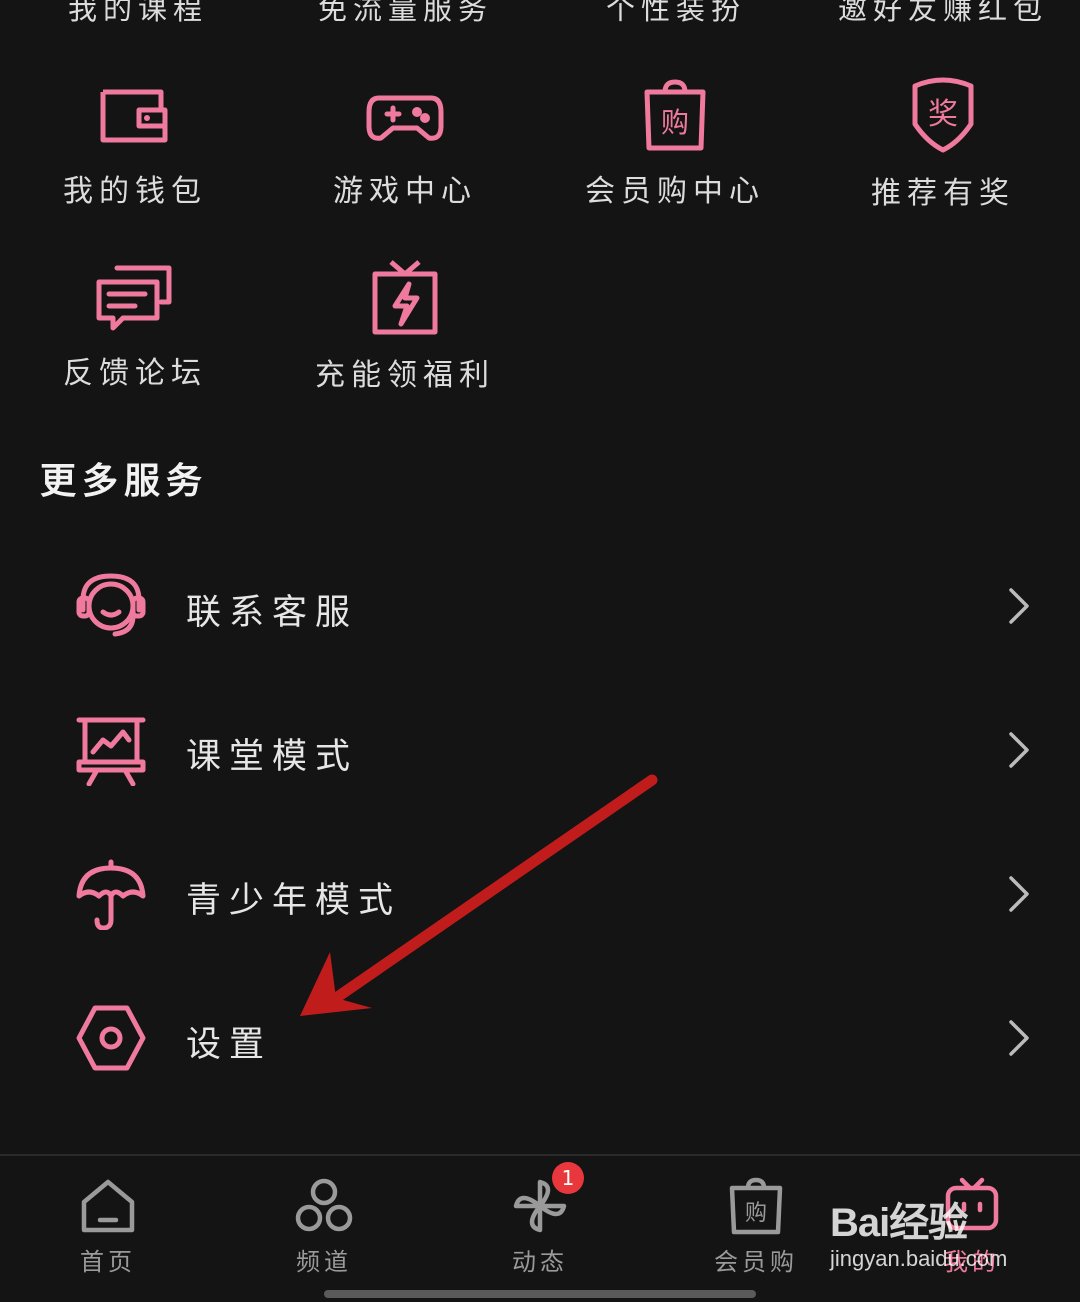 Image resolution: width=1080 pixels, height=1302 pixels. What do you see at coordinates (108, 1262) in the screenshot?
I see `tab-label: 首页` at bounding box center [108, 1262].